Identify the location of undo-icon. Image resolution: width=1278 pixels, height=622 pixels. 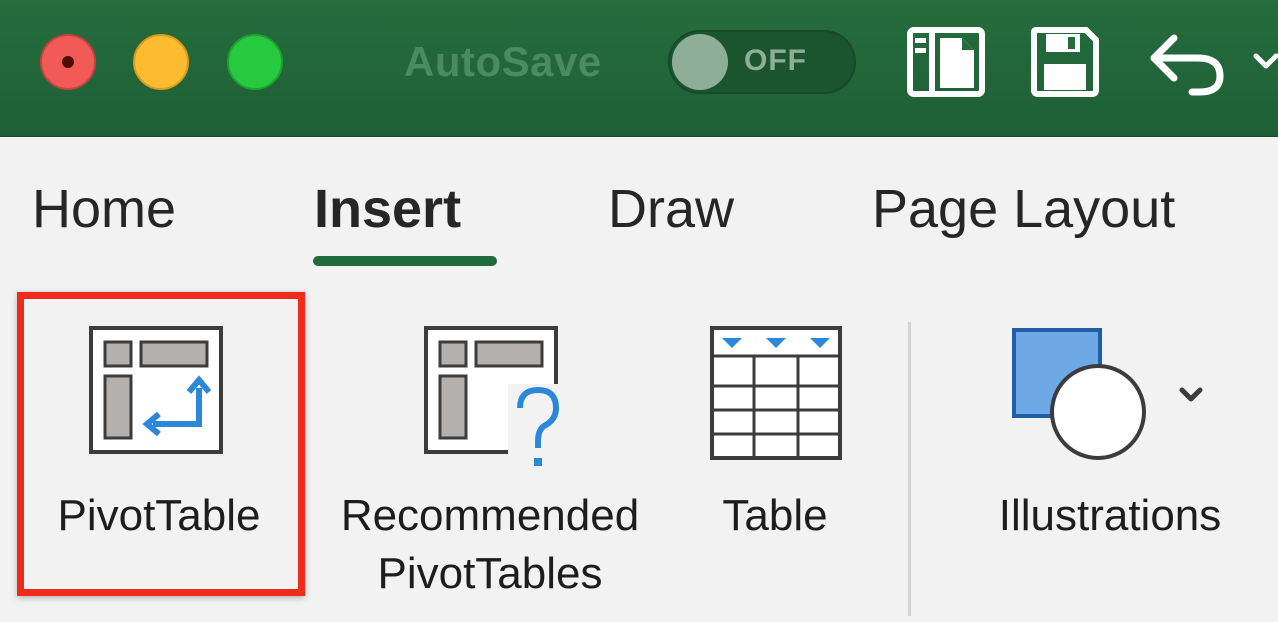
(1186, 63).